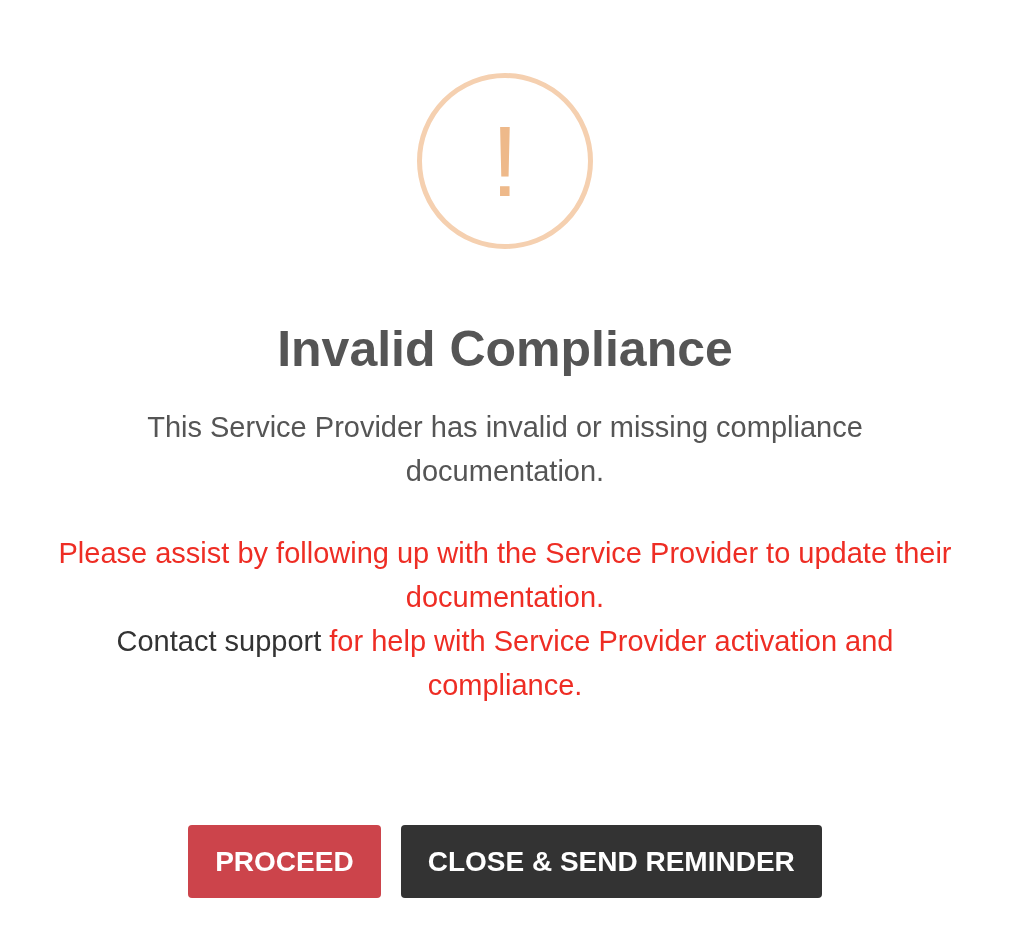 This screenshot has width=1010, height=944. Describe the element at coordinates (505, 663) in the screenshot. I see `support-text: Contact support for help with Service Provider activation and compliance.` at that location.